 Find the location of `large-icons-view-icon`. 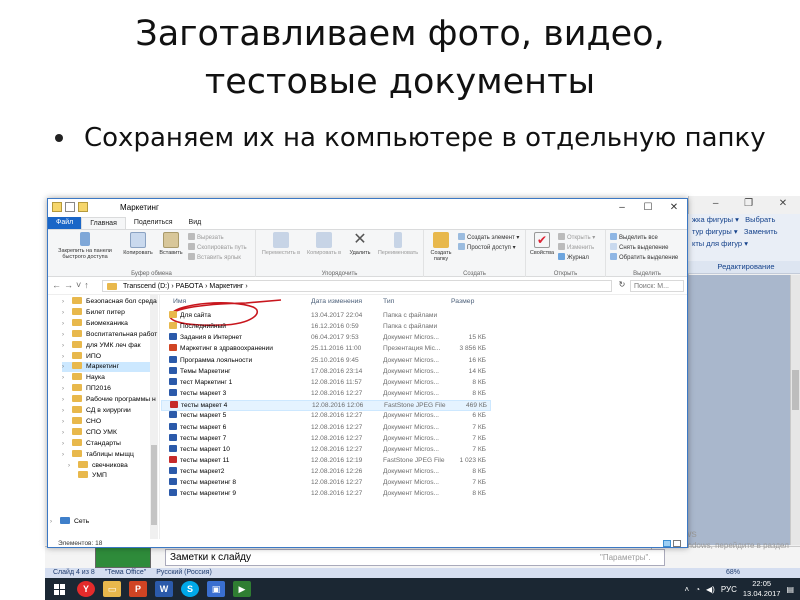

large-icons-view-icon is located at coordinates (677, 543).